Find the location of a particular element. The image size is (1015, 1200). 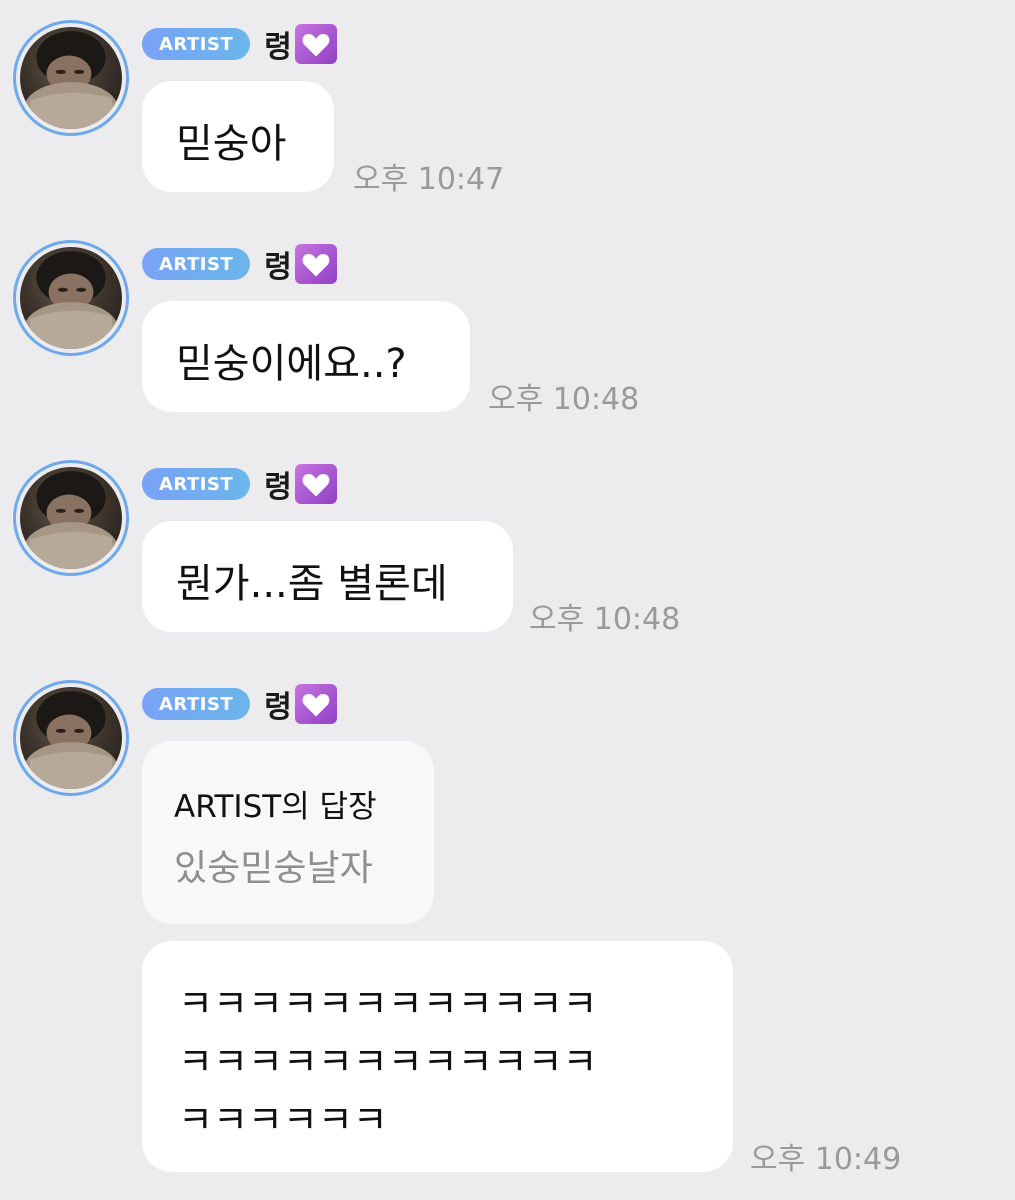

message-time: 오후 10:49 is located at coordinates (826, 1159).